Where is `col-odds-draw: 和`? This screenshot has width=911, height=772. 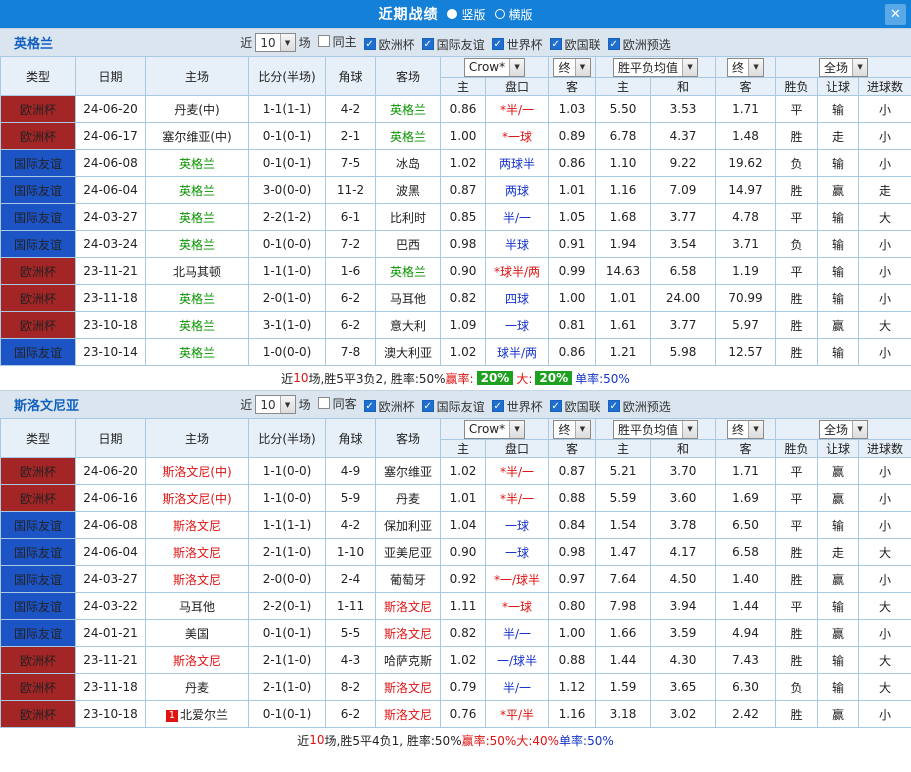
col-odds-draw: 和 is located at coordinates (683, 448).